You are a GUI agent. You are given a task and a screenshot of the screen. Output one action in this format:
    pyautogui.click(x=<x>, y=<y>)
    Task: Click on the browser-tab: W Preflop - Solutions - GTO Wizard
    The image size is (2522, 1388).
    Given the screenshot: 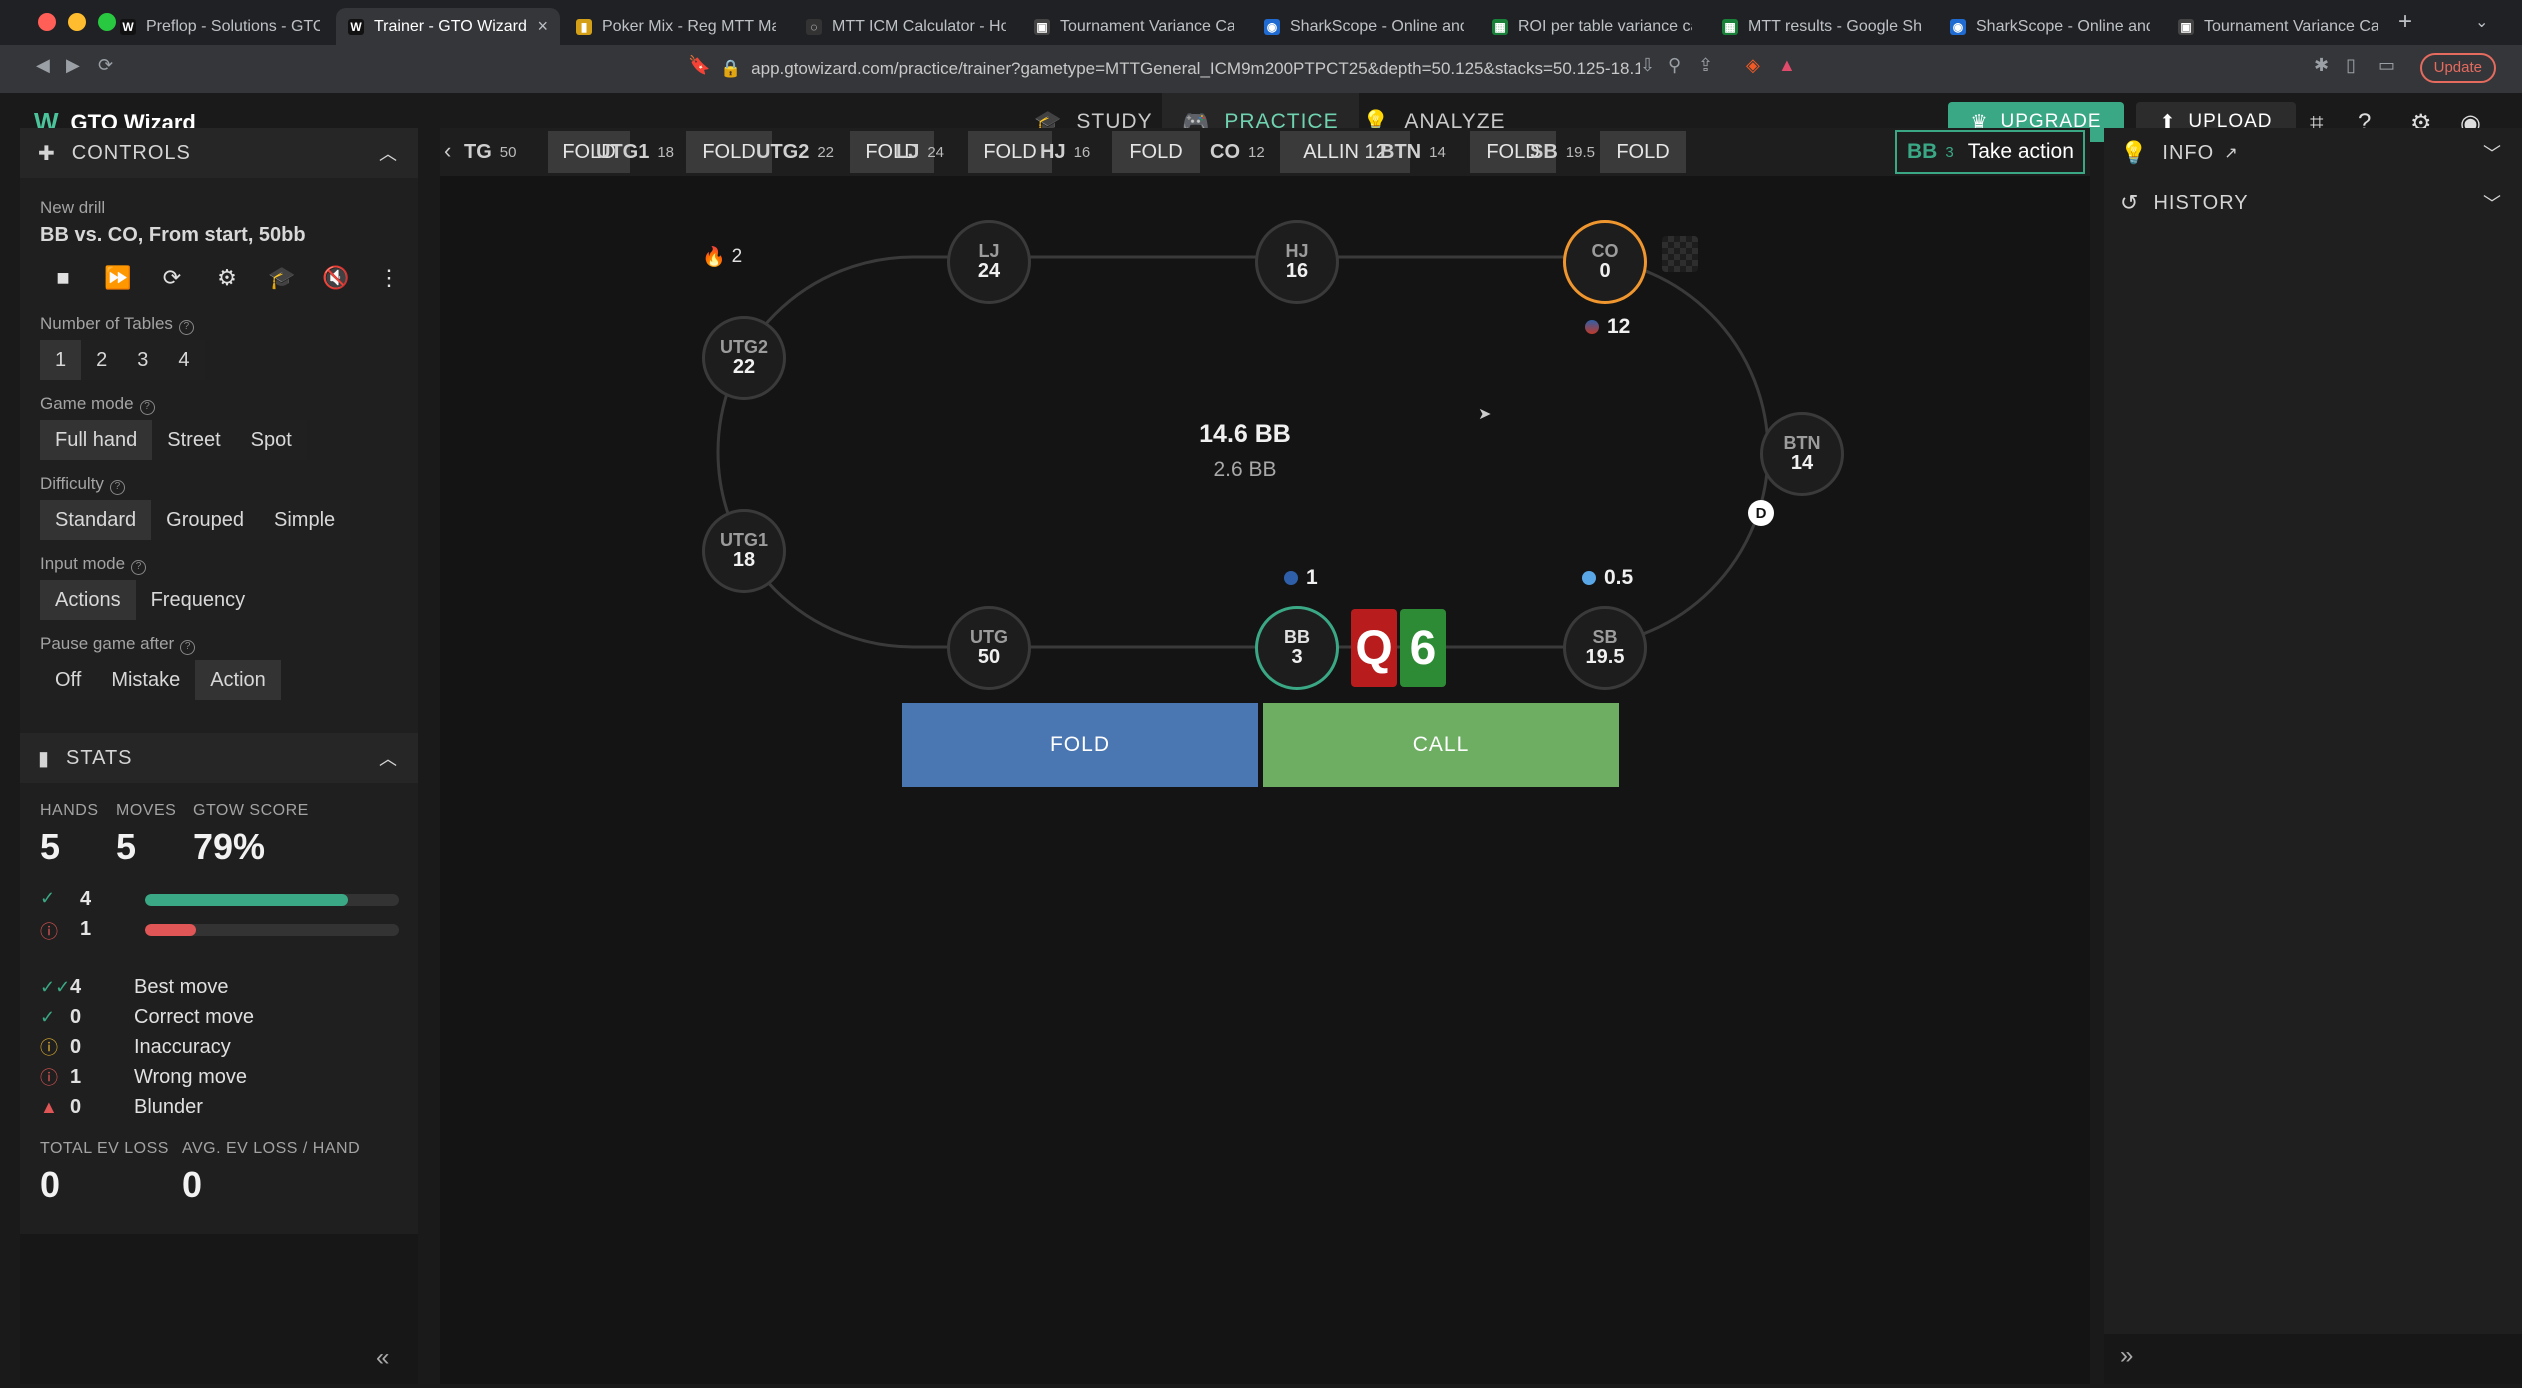 What is the action you would take?
    pyautogui.click(x=220, y=26)
    